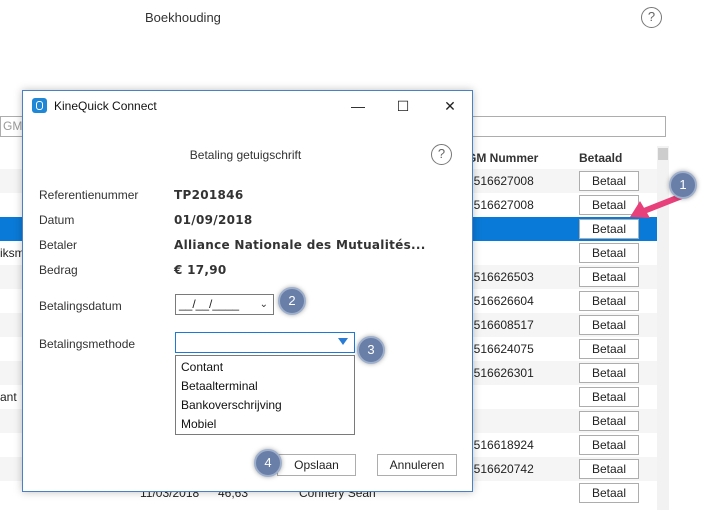 The height and width of the screenshot is (510, 702). Describe the element at coordinates (202, 367) in the screenshot. I see `option-contant: Contant` at that location.